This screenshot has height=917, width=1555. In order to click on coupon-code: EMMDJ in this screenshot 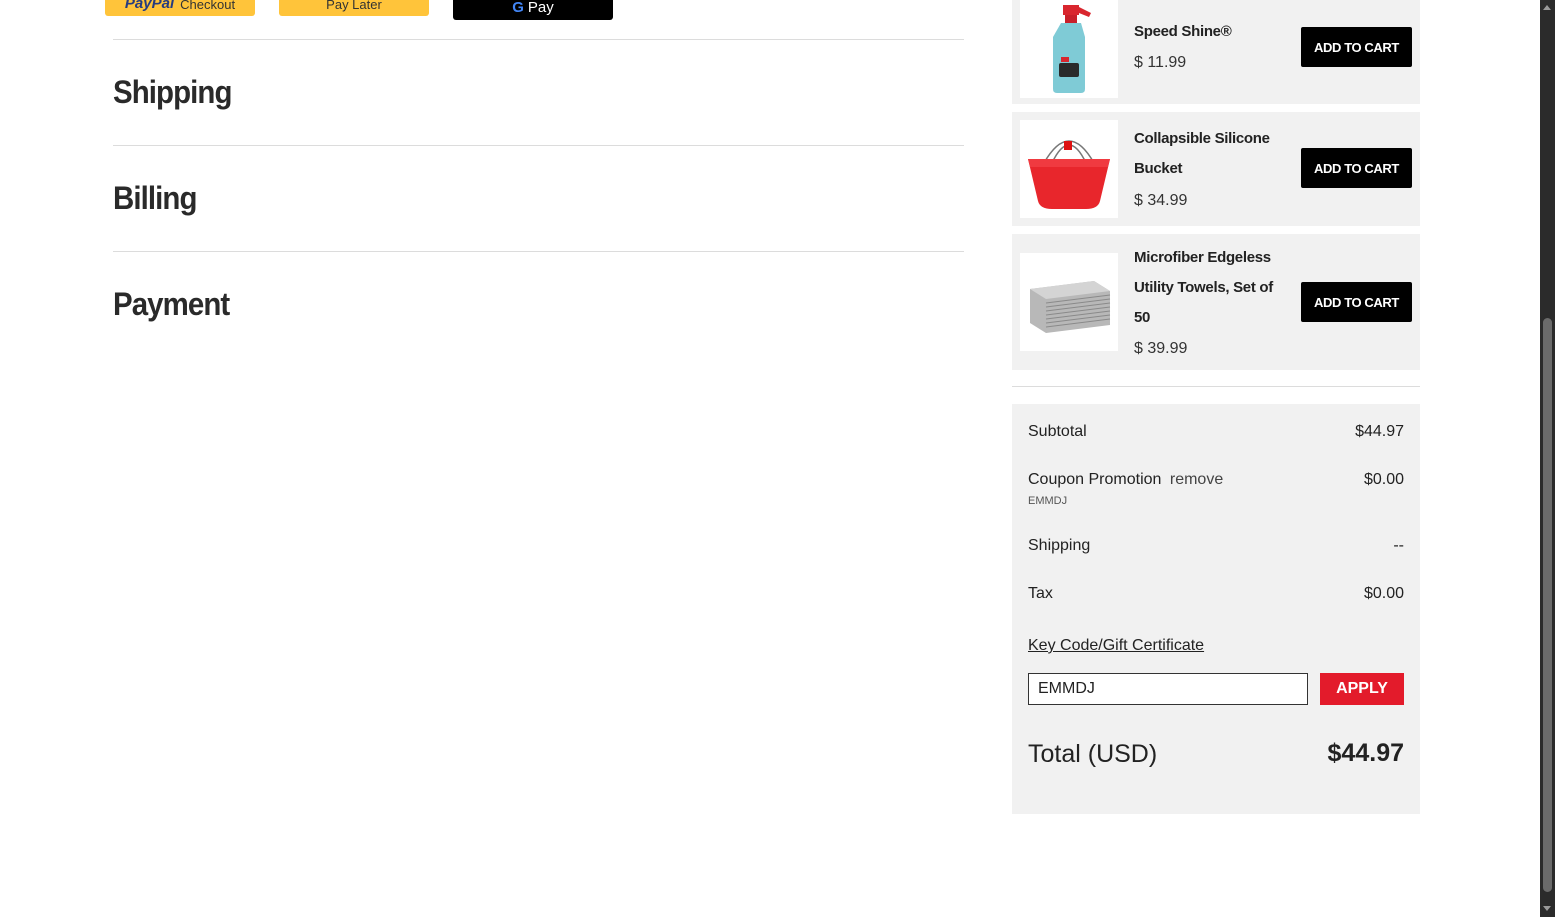, I will do `click(1048, 501)`.